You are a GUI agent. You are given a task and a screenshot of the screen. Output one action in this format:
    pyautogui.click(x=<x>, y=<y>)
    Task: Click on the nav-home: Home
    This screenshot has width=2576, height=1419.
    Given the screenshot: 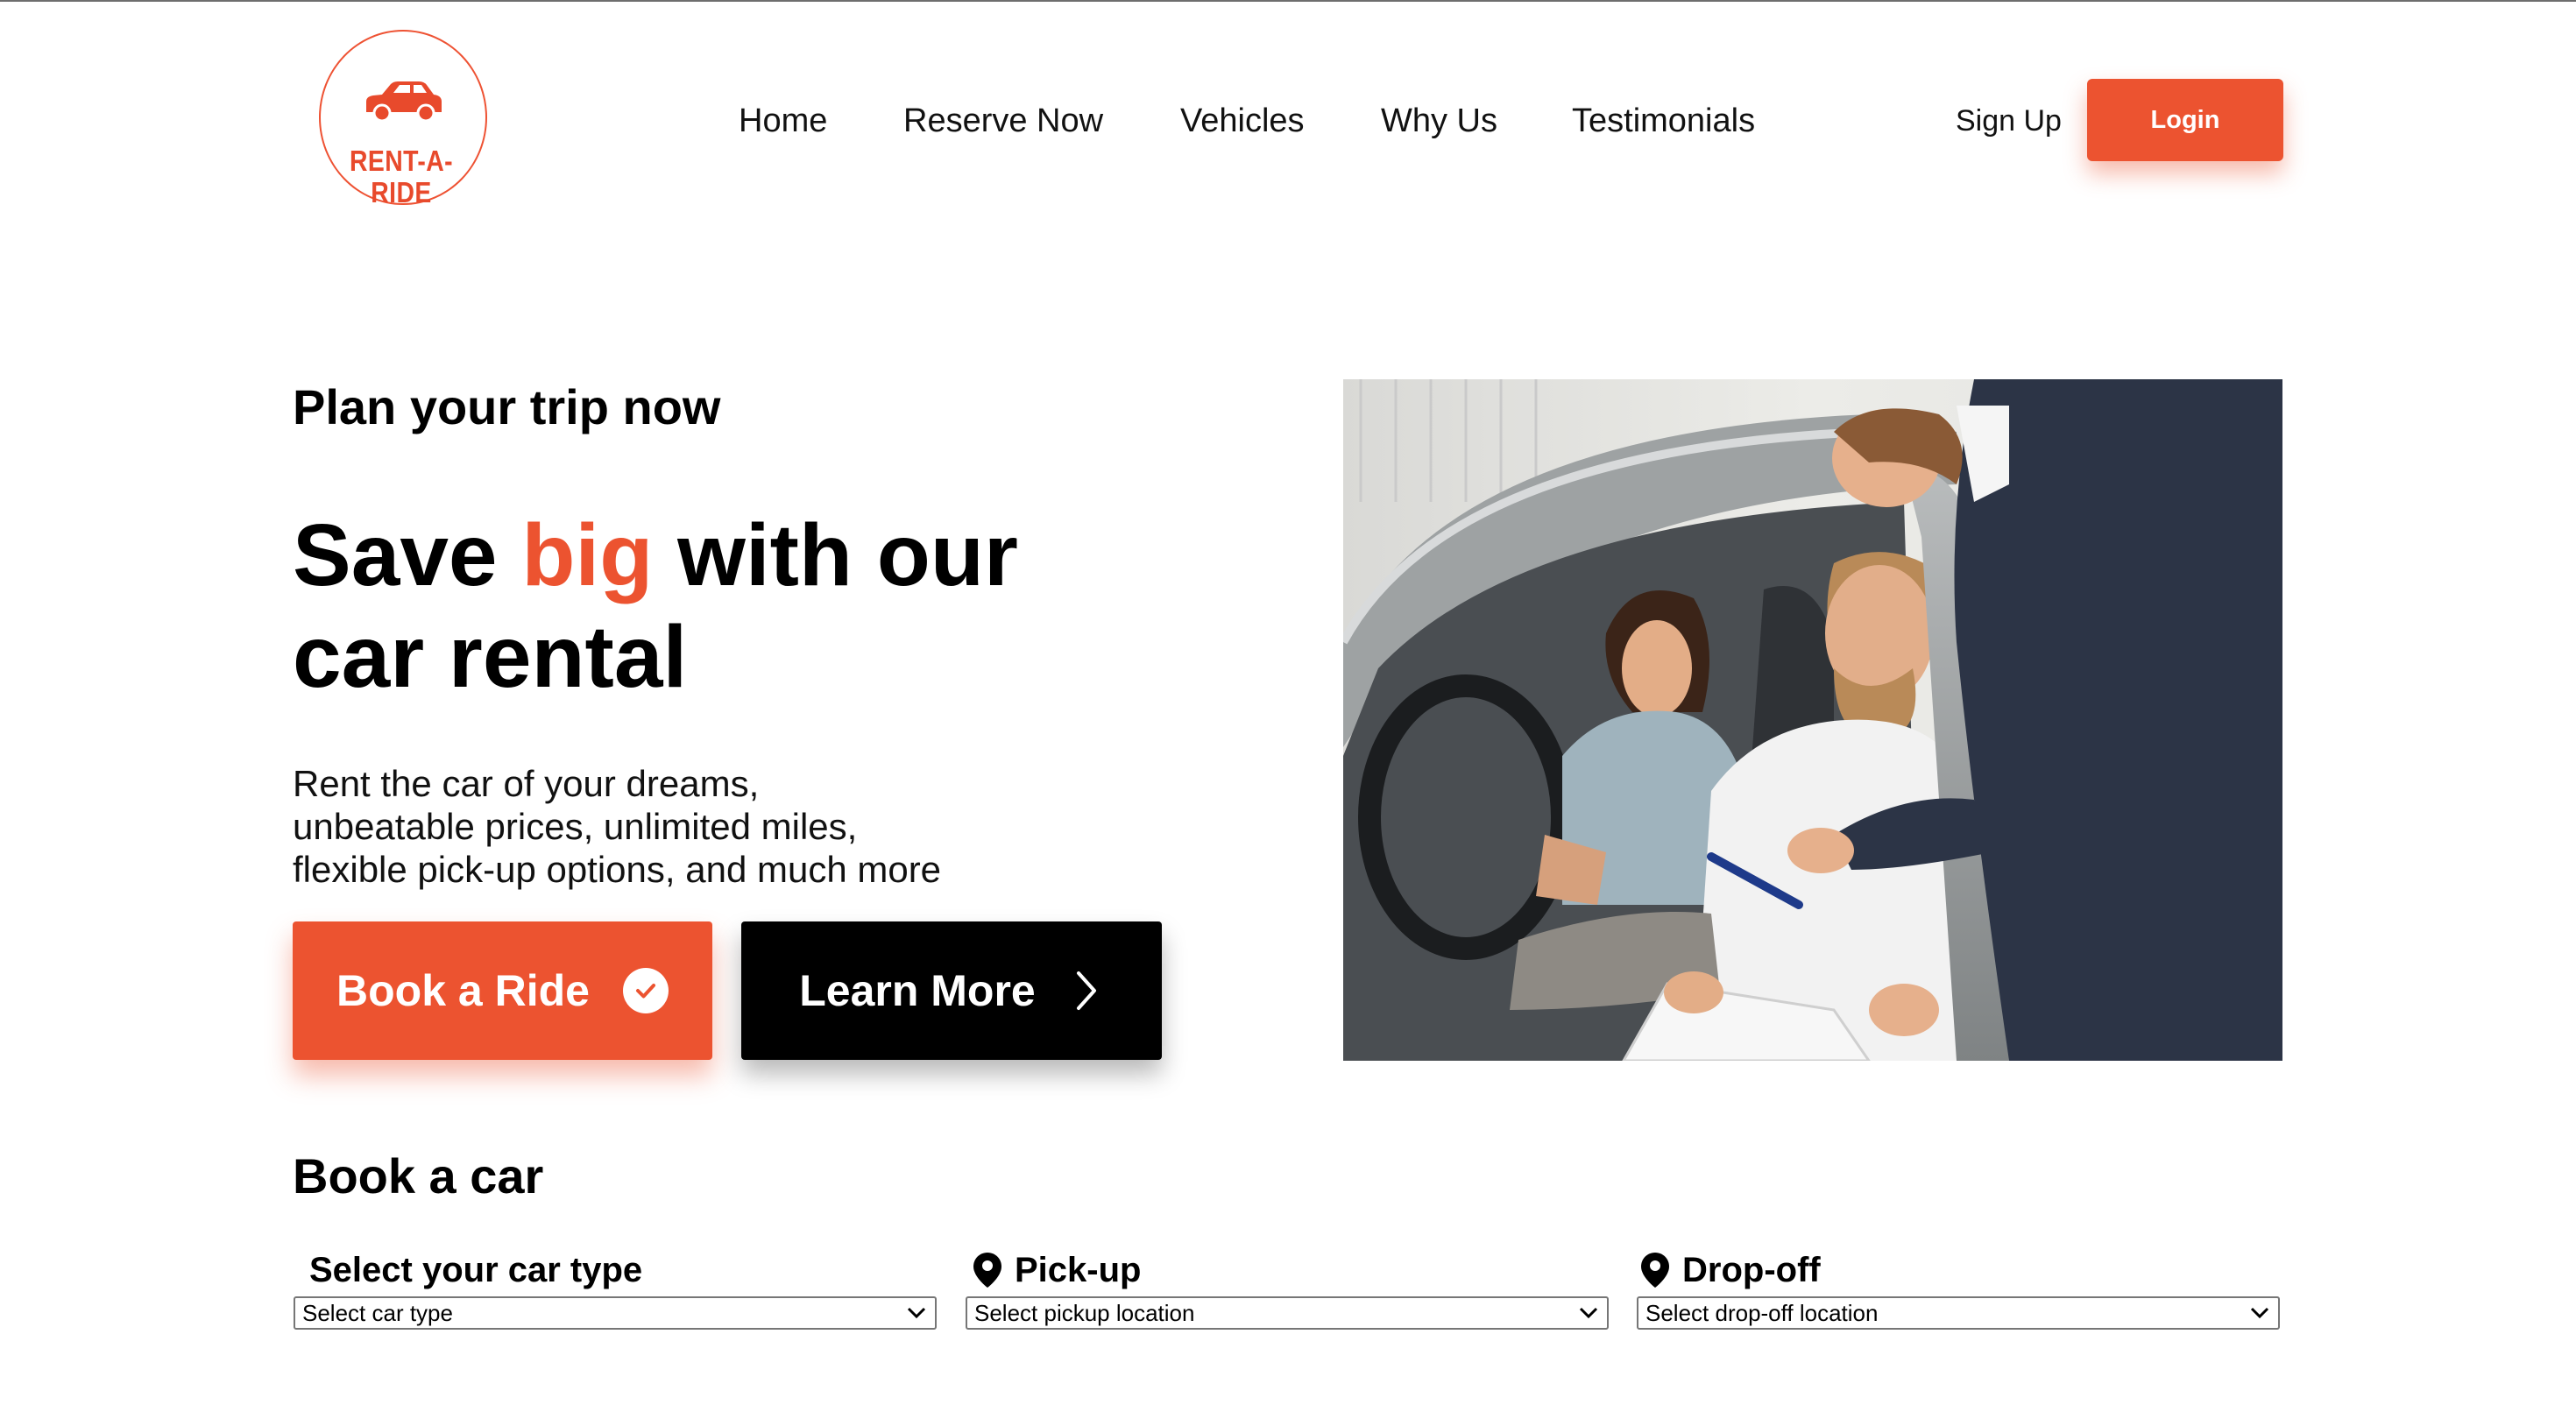 What is the action you would take?
    pyautogui.click(x=783, y=121)
    